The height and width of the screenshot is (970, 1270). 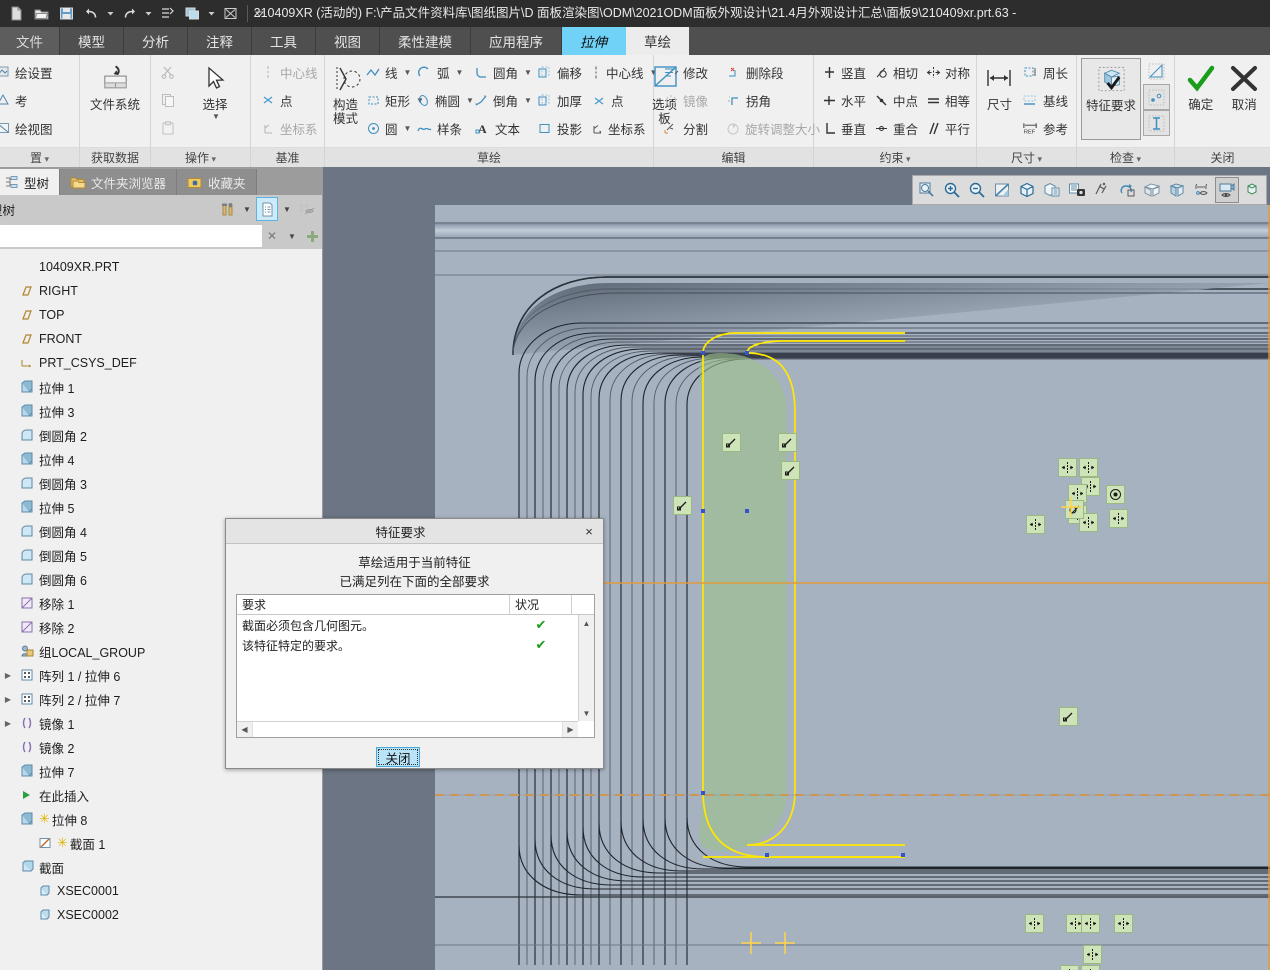 I want to click on search-add-icon, so click(x=312, y=236).